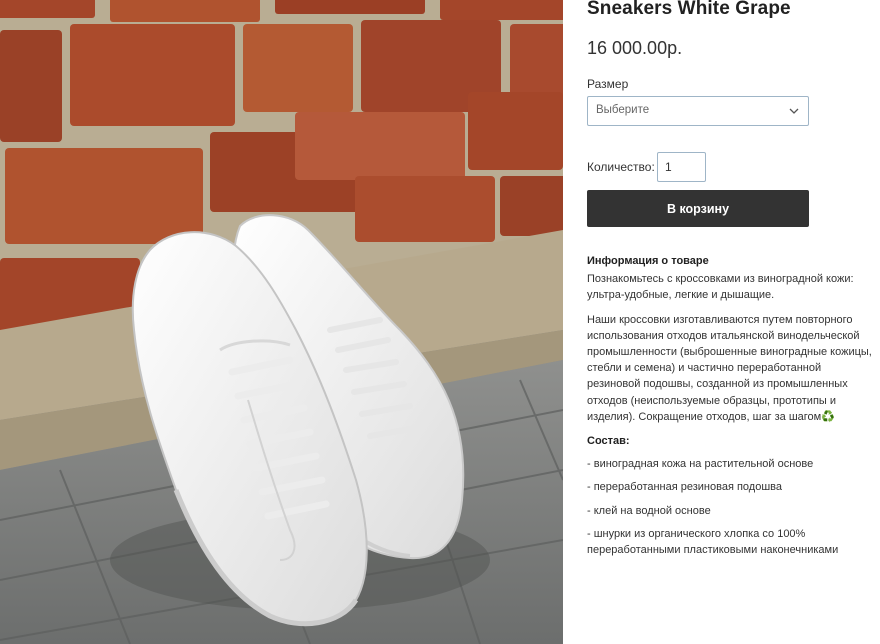  Describe the element at coordinates (698, 208) in the screenshot. I see `add-to-cart-button: В корзину` at that location.